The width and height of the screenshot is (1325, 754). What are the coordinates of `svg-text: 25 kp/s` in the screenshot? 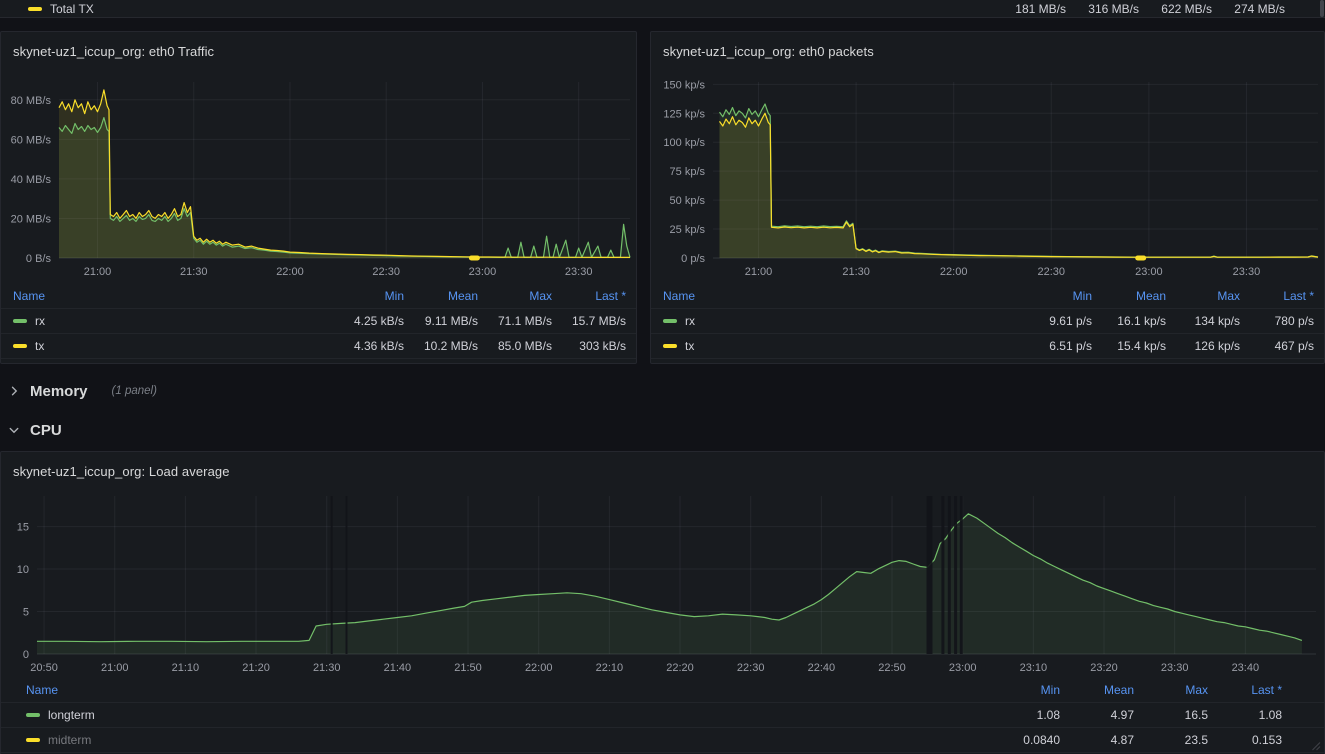 It's located at (688, 230).